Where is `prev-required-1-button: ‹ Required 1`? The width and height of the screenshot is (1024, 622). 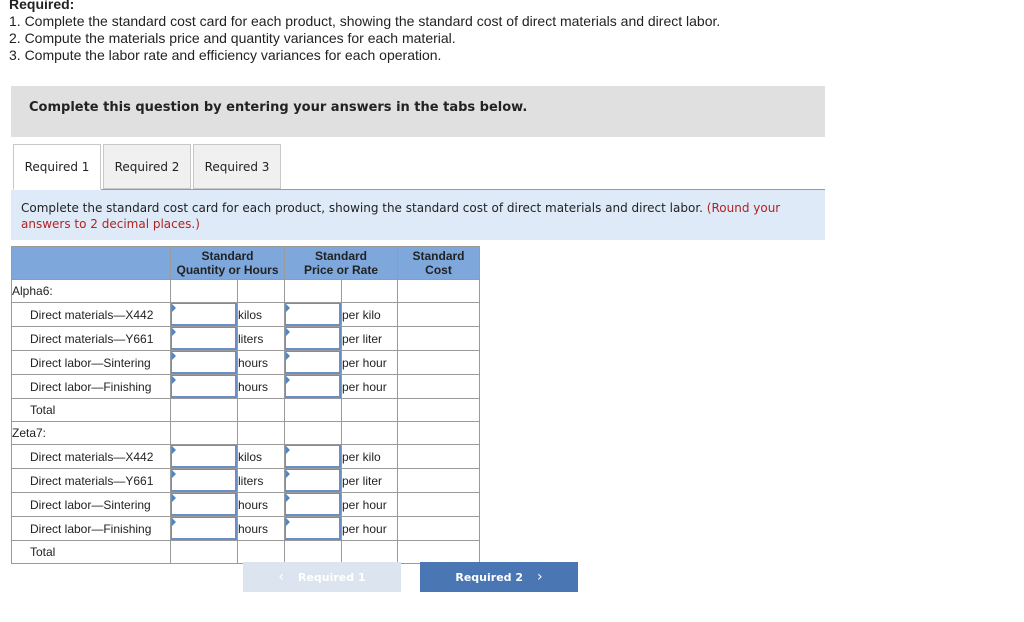
prev-required-1-button: ‹ Required 1 is located at coordinates (322, 577).